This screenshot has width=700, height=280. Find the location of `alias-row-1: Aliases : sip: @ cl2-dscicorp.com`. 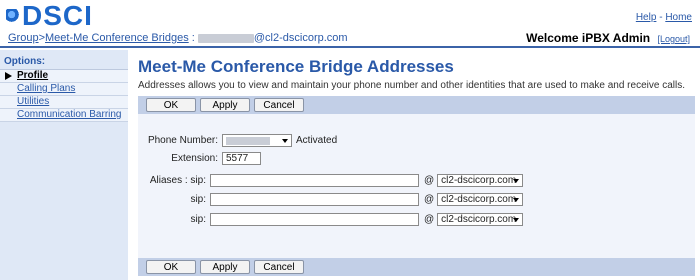

alias-row-1: Aliases : sip: @ cl2-dscicorp.com is located at coordinates (331, 180).